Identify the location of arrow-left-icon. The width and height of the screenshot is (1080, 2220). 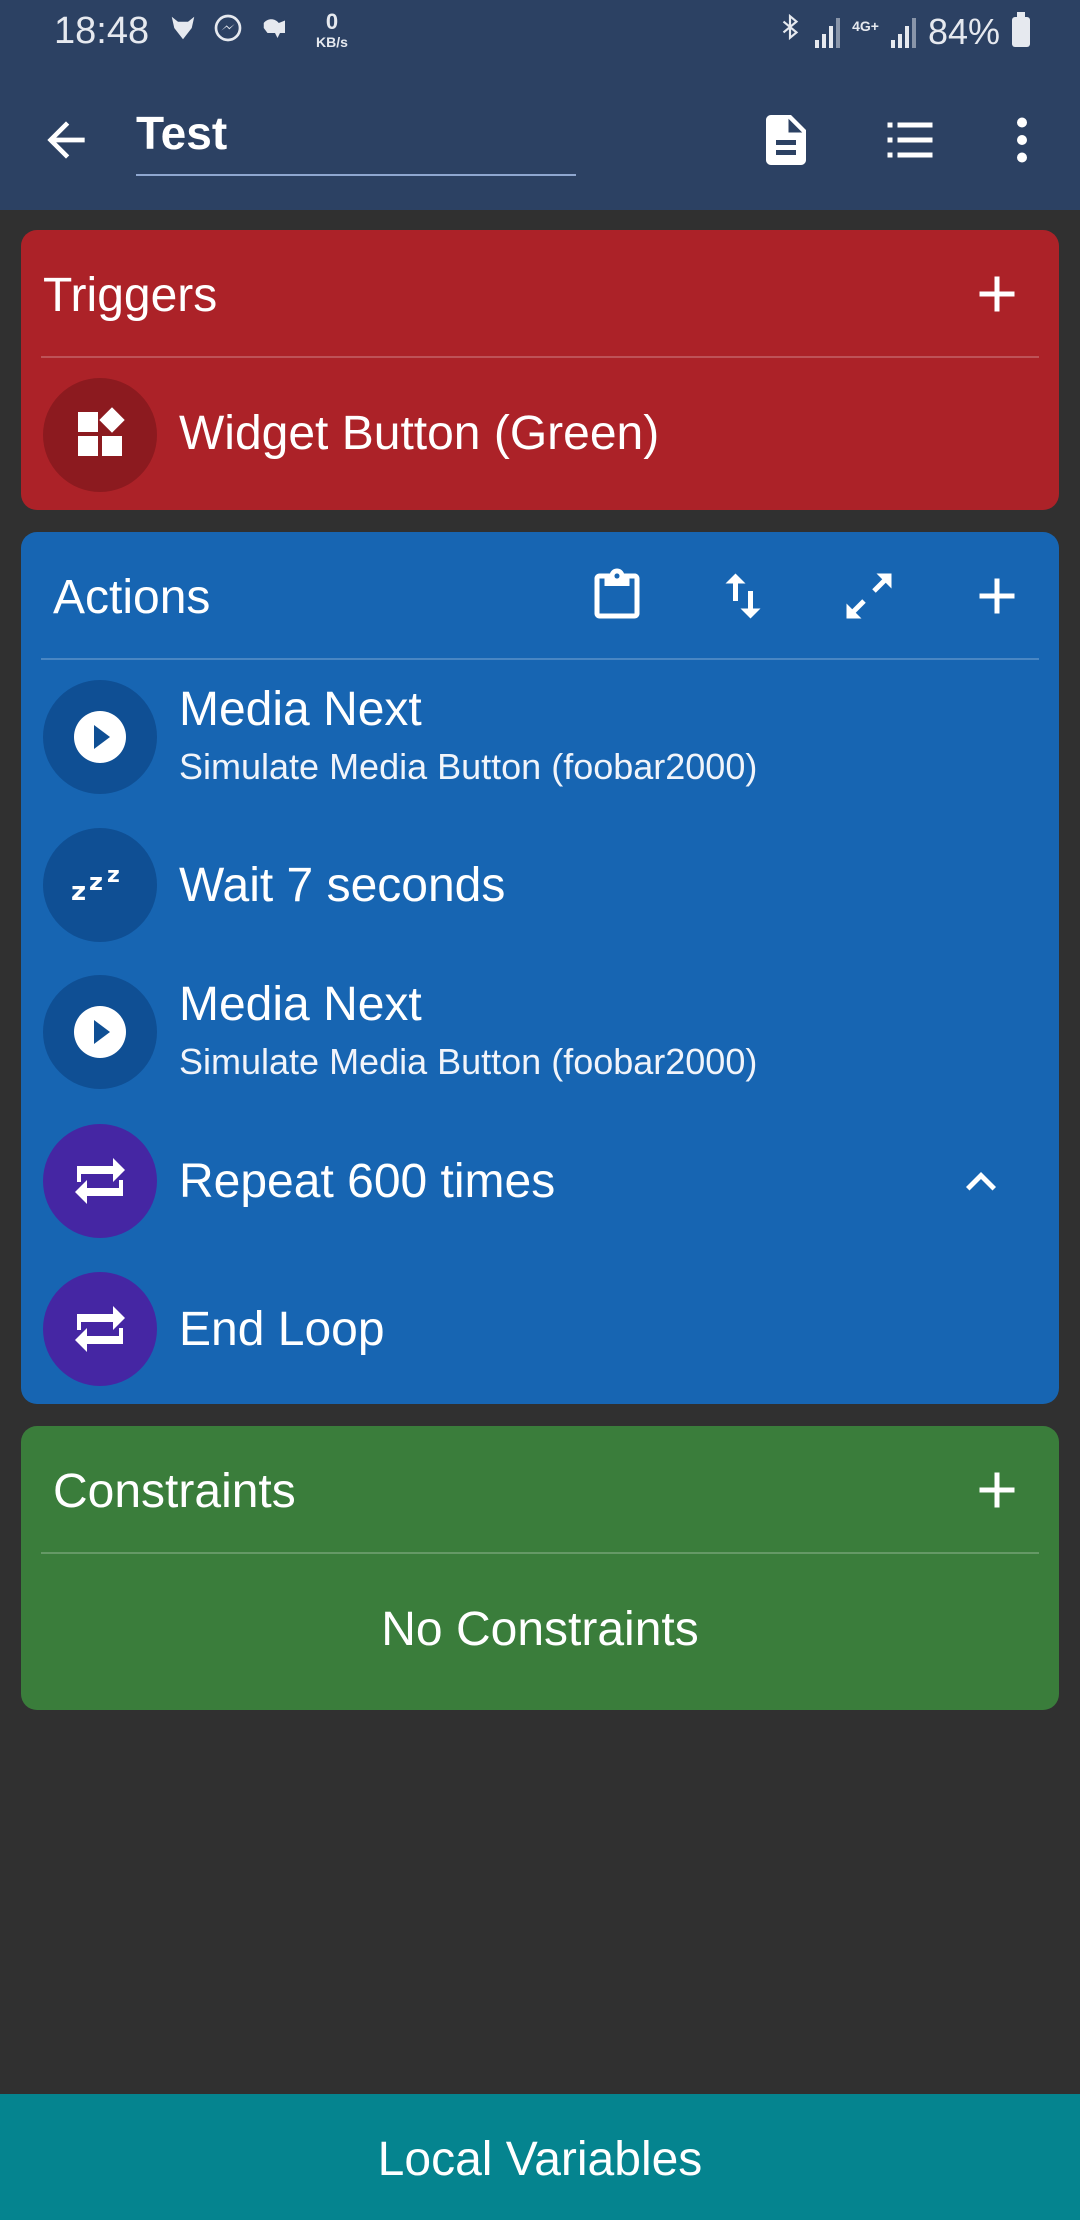
(66, 140).